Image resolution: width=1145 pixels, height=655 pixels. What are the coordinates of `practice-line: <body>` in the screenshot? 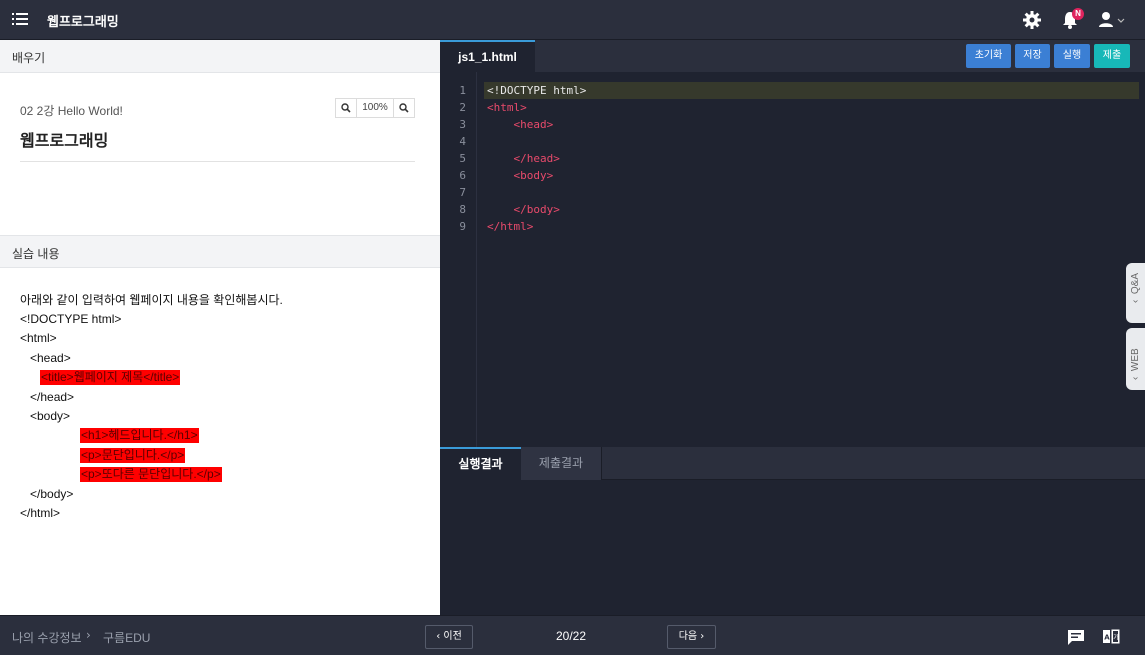 It's located at (50, 416).